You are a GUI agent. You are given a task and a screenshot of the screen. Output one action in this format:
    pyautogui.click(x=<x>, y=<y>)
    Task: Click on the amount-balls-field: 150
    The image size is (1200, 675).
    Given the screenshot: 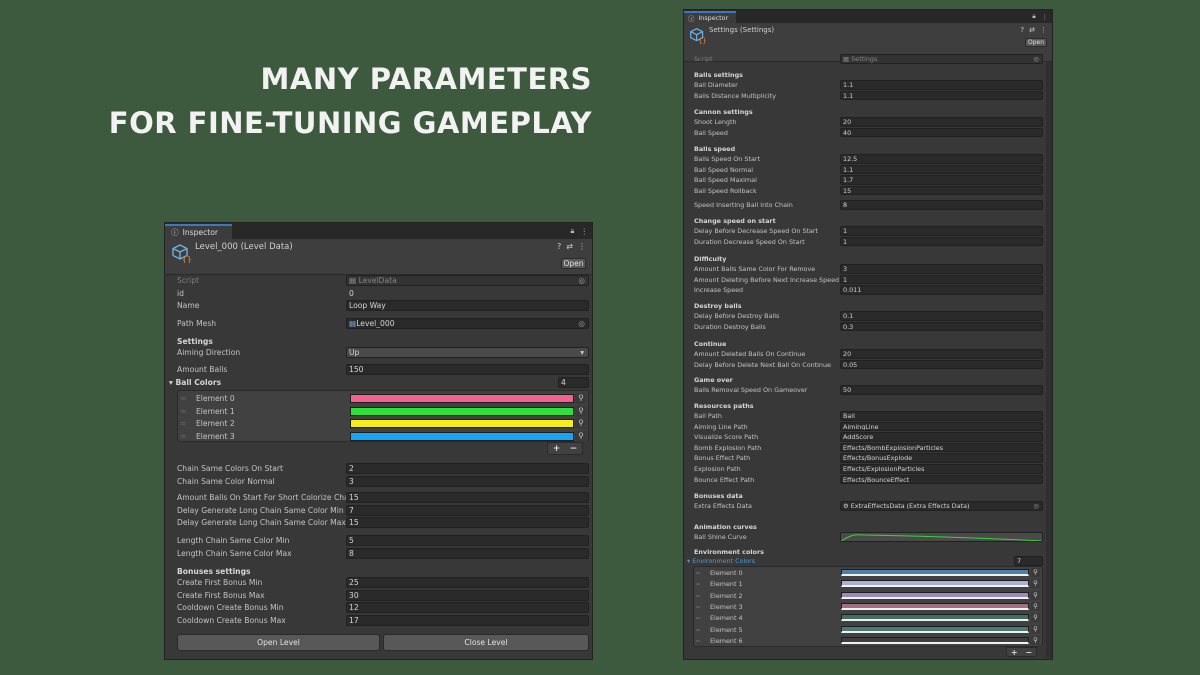 What is the action you would take?
    pyautogui.click(x=467, y=369)
    